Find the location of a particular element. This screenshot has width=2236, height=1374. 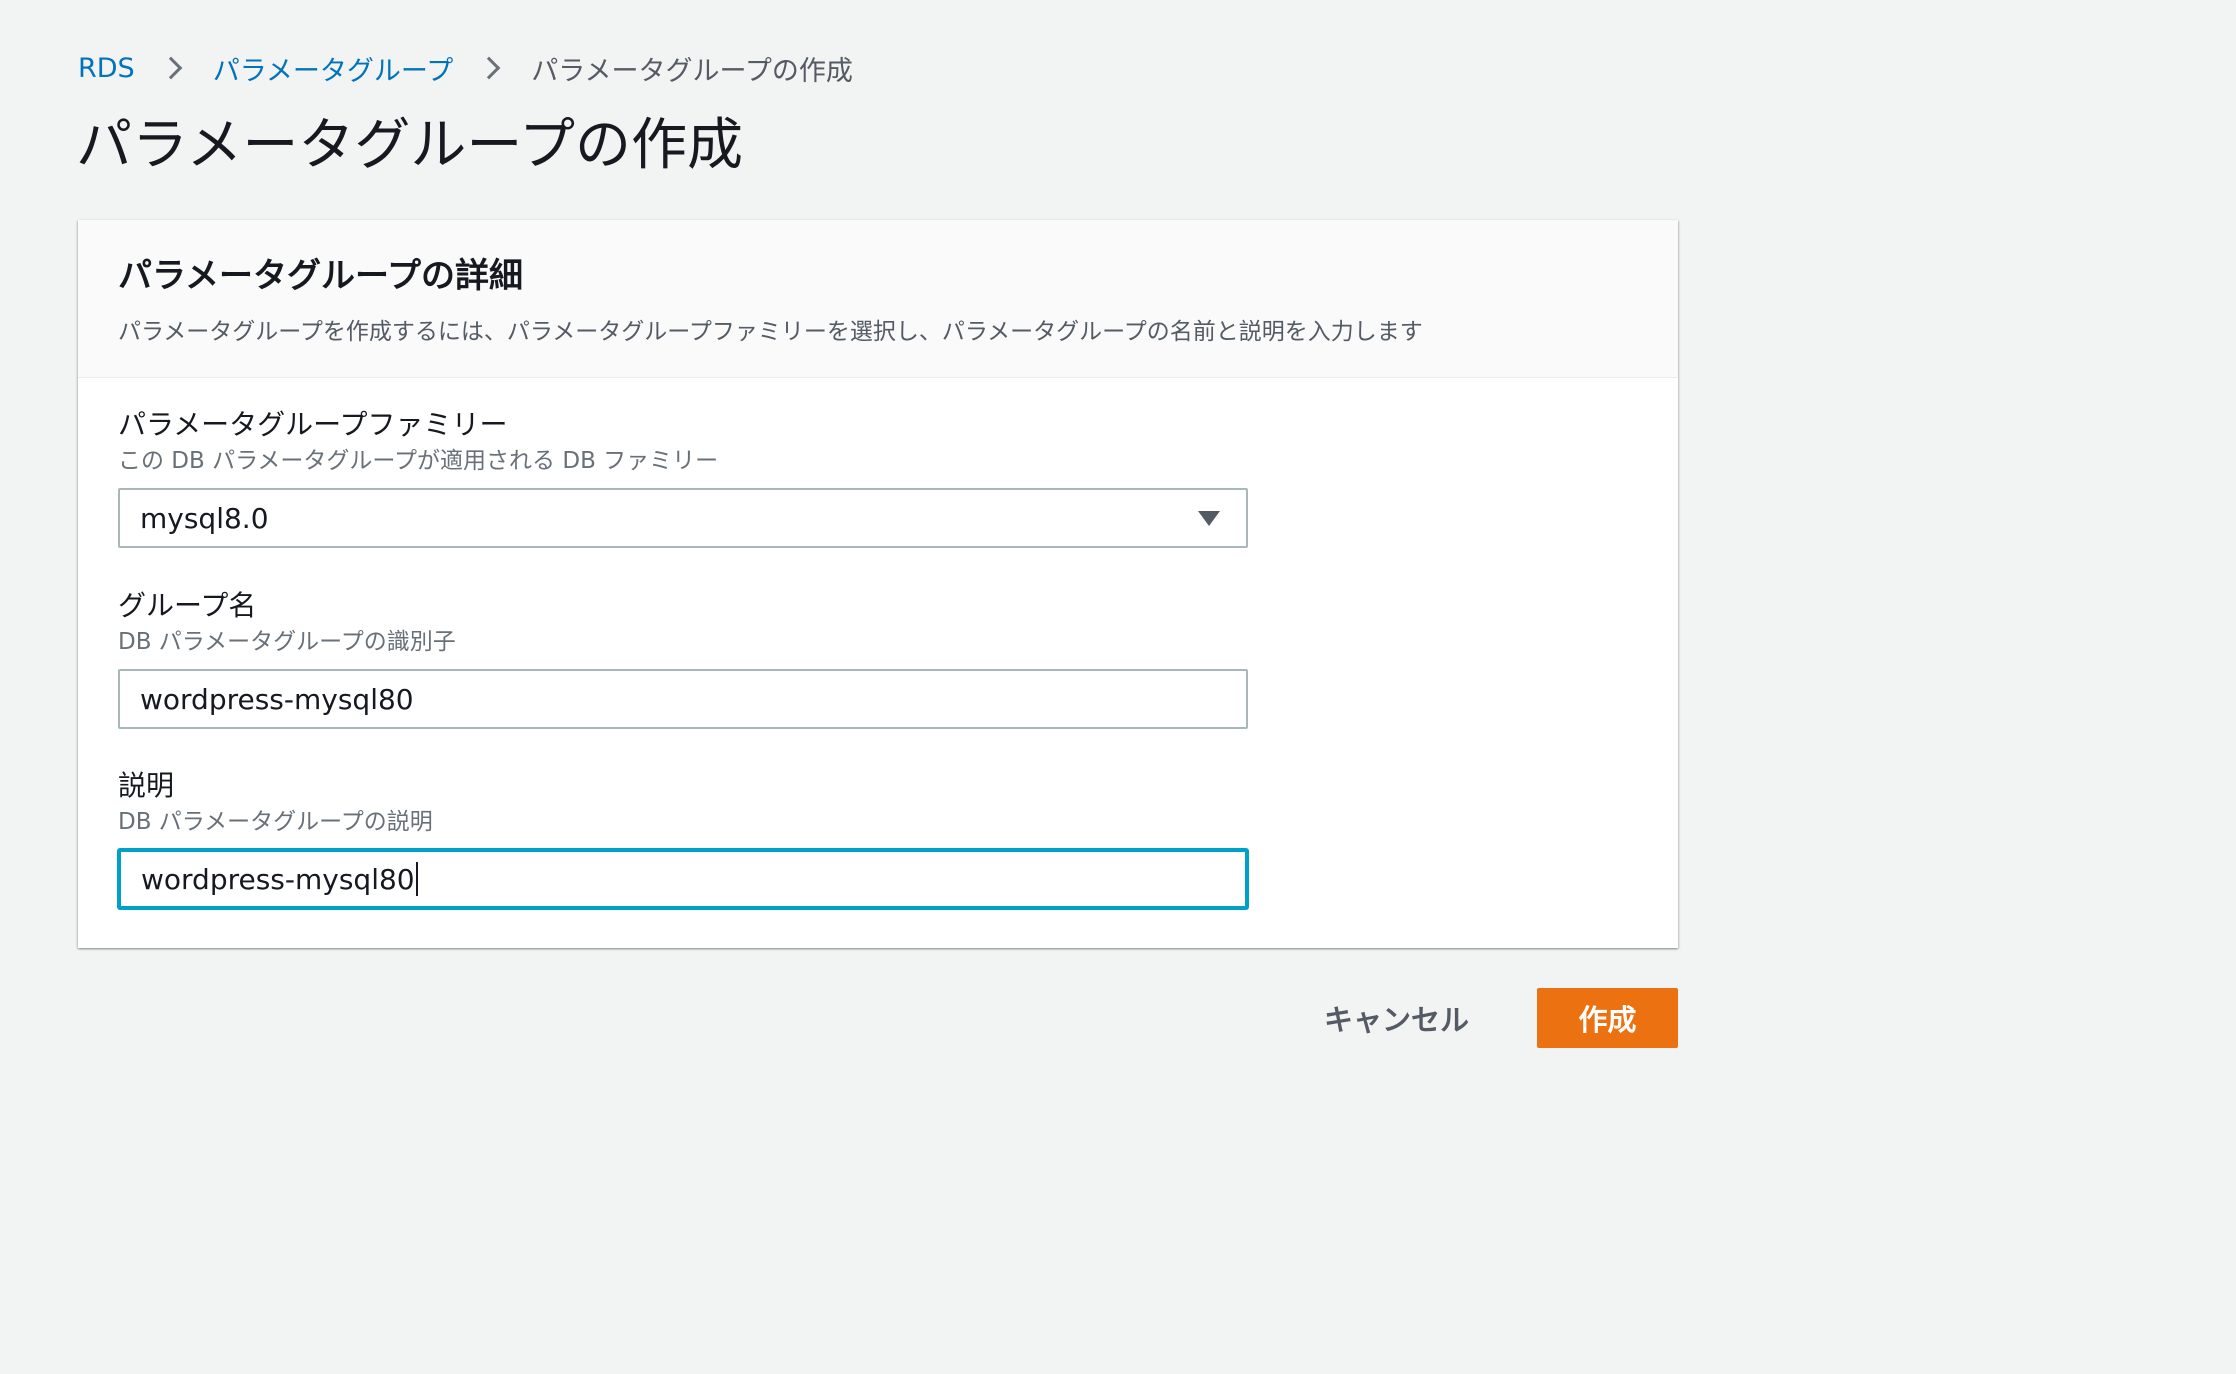

description-hint: DB パラメータグループの説明 is located at coordinates (275, 822).